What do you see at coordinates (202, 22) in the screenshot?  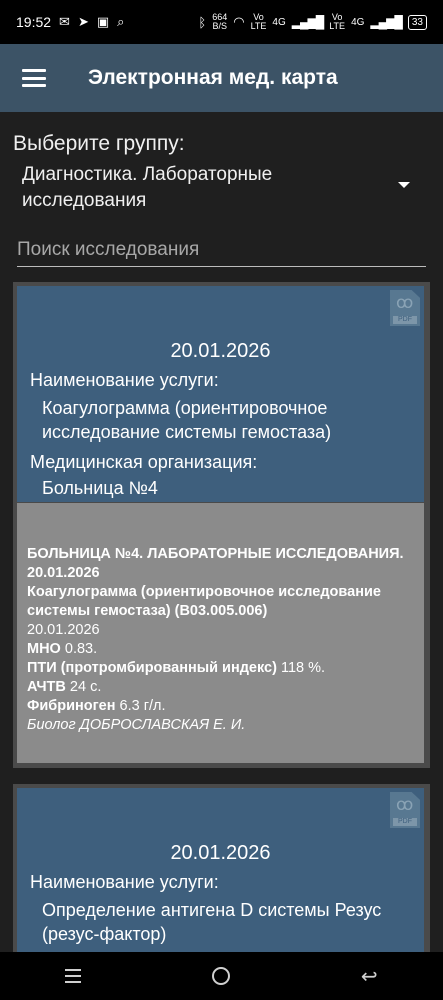 I see `bluetooth-icon: ᛒ` at bounding box center [202, 22].